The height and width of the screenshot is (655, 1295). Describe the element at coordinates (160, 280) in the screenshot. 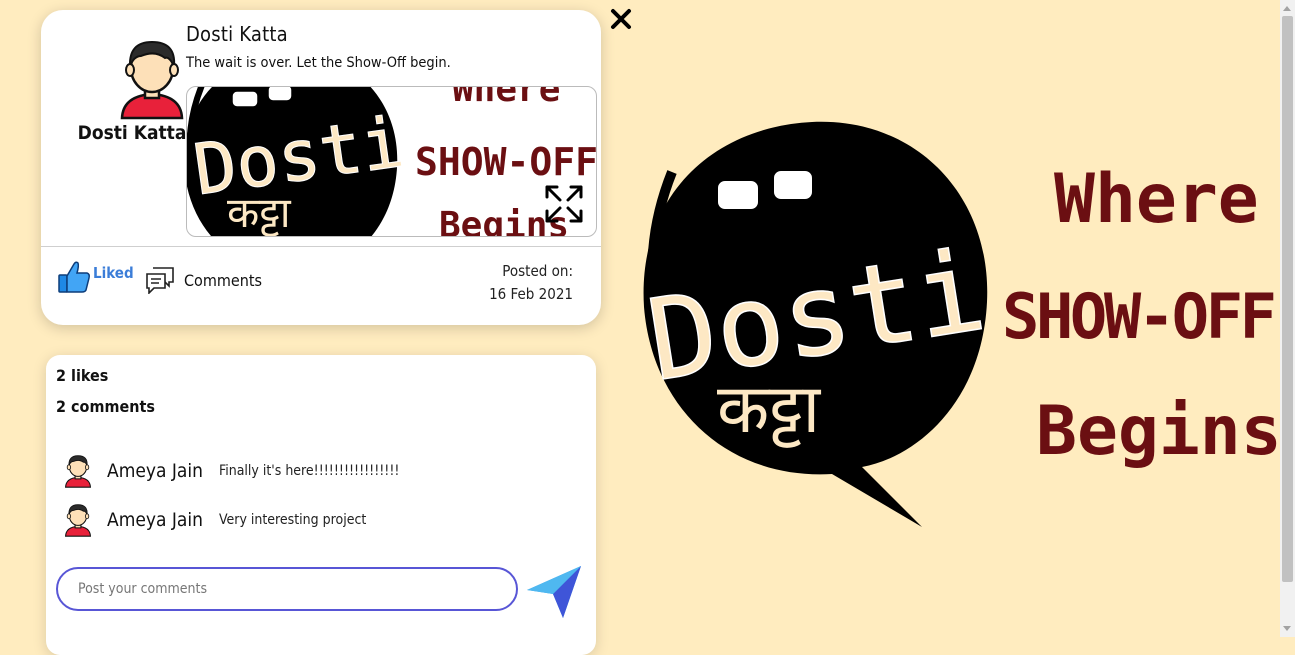

I see `comments-icon` at that location.